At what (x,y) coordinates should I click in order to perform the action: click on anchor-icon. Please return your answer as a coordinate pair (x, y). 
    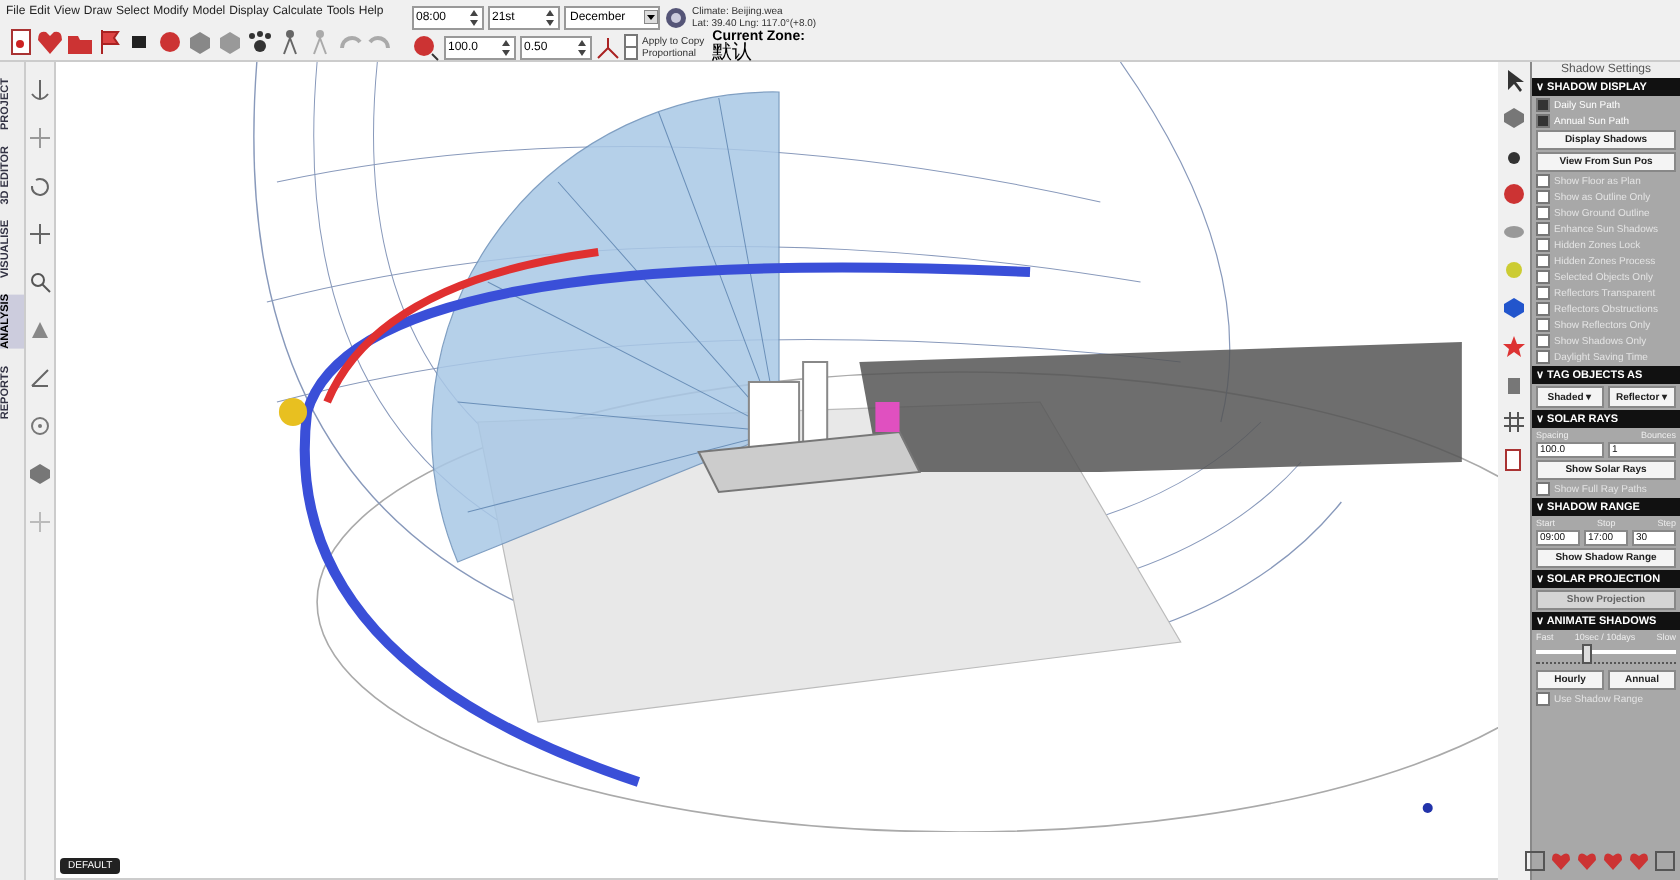
    Looking at the image, I should click on (40, 90).